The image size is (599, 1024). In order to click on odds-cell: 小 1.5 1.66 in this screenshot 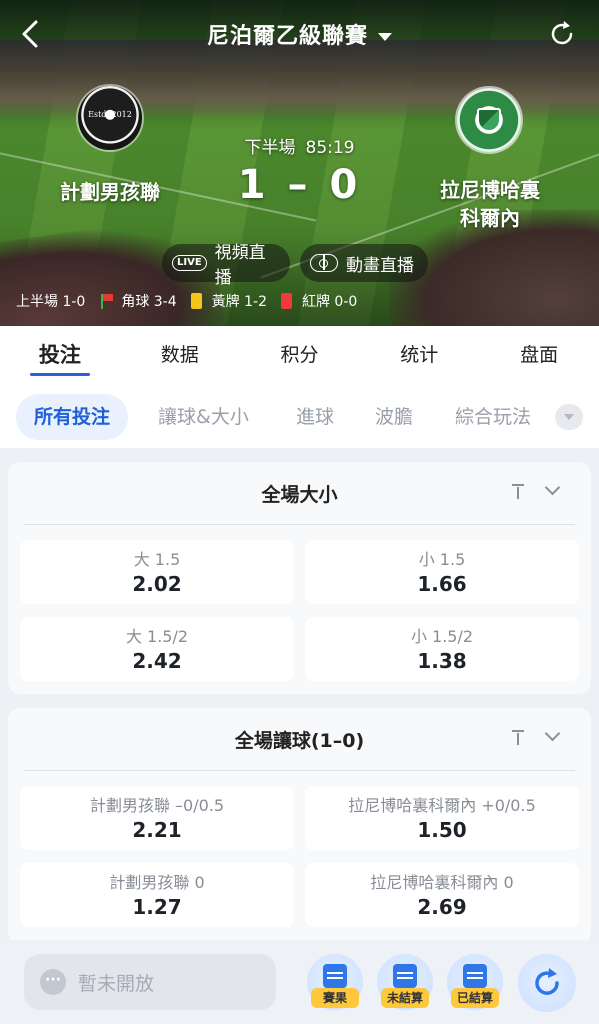, I will do `click(442, 572)`.